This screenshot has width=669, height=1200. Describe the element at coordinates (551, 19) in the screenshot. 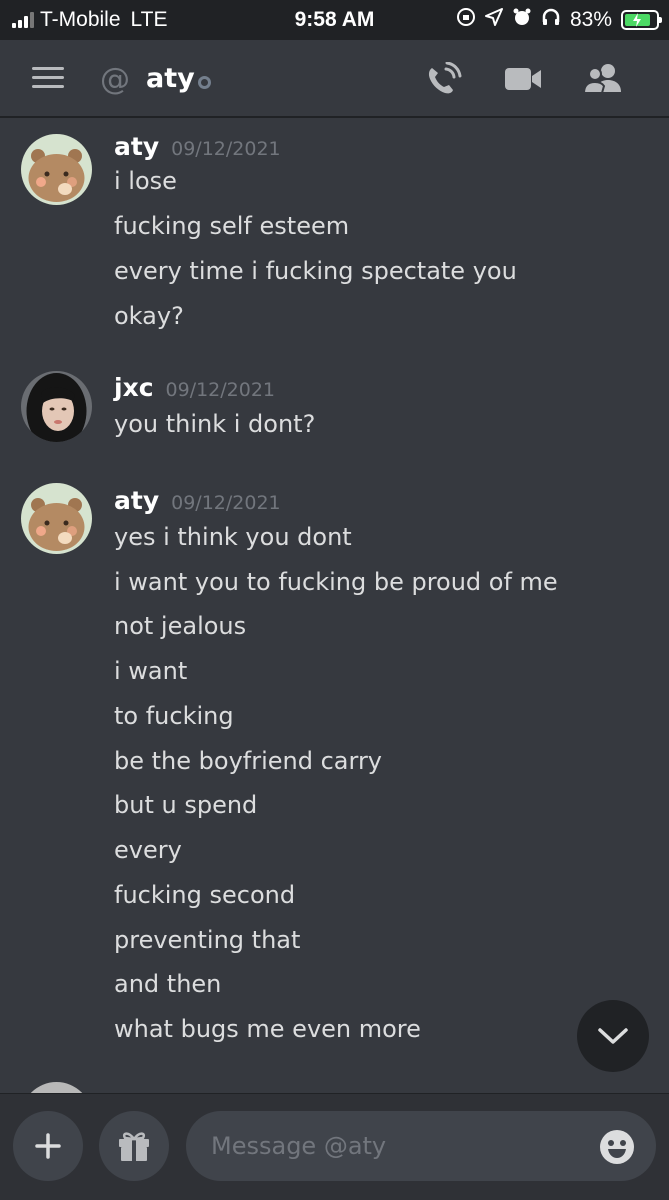

I see `headphones-icon` at that location.